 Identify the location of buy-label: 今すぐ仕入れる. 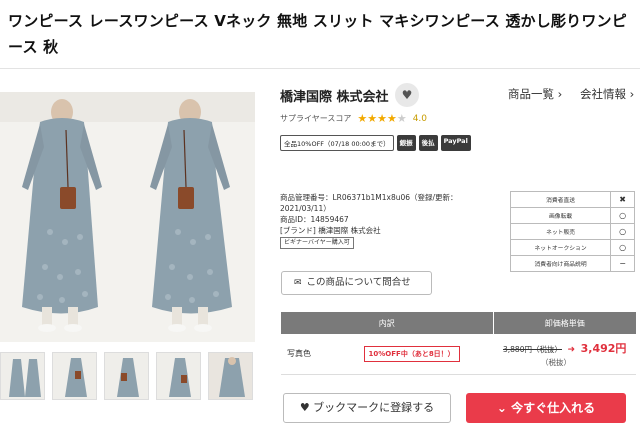
(553, 408).